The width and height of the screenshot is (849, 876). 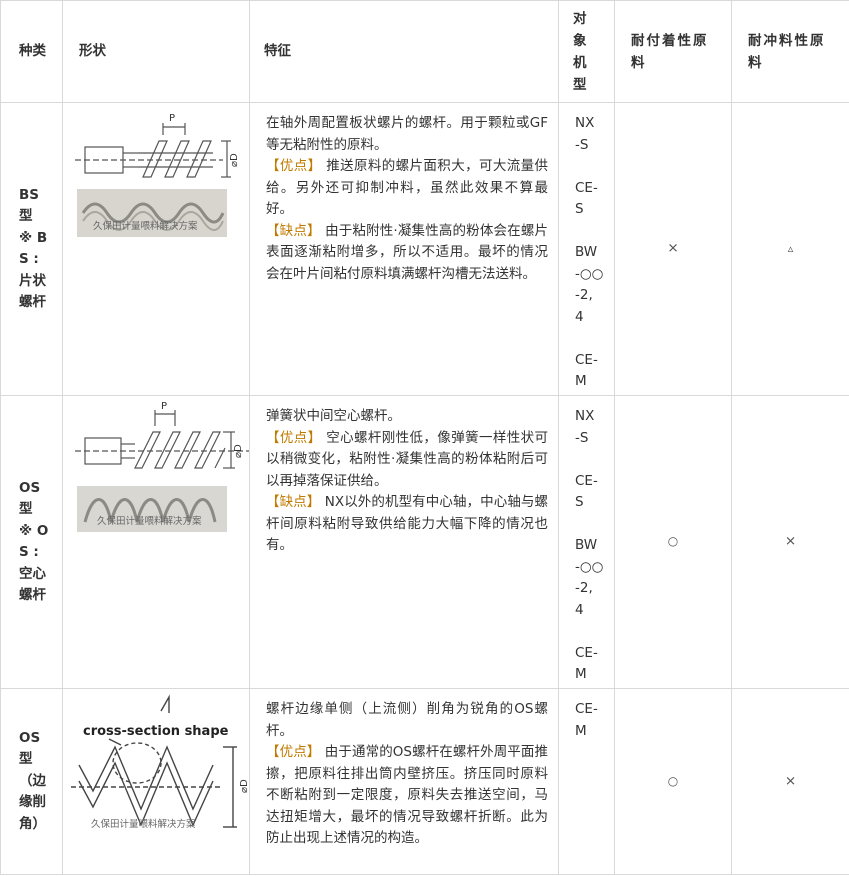 What do you see at coordinates (790, 249) in the screenshot?
I see `flush-mark: ▵` at bounding box center [790, 249].